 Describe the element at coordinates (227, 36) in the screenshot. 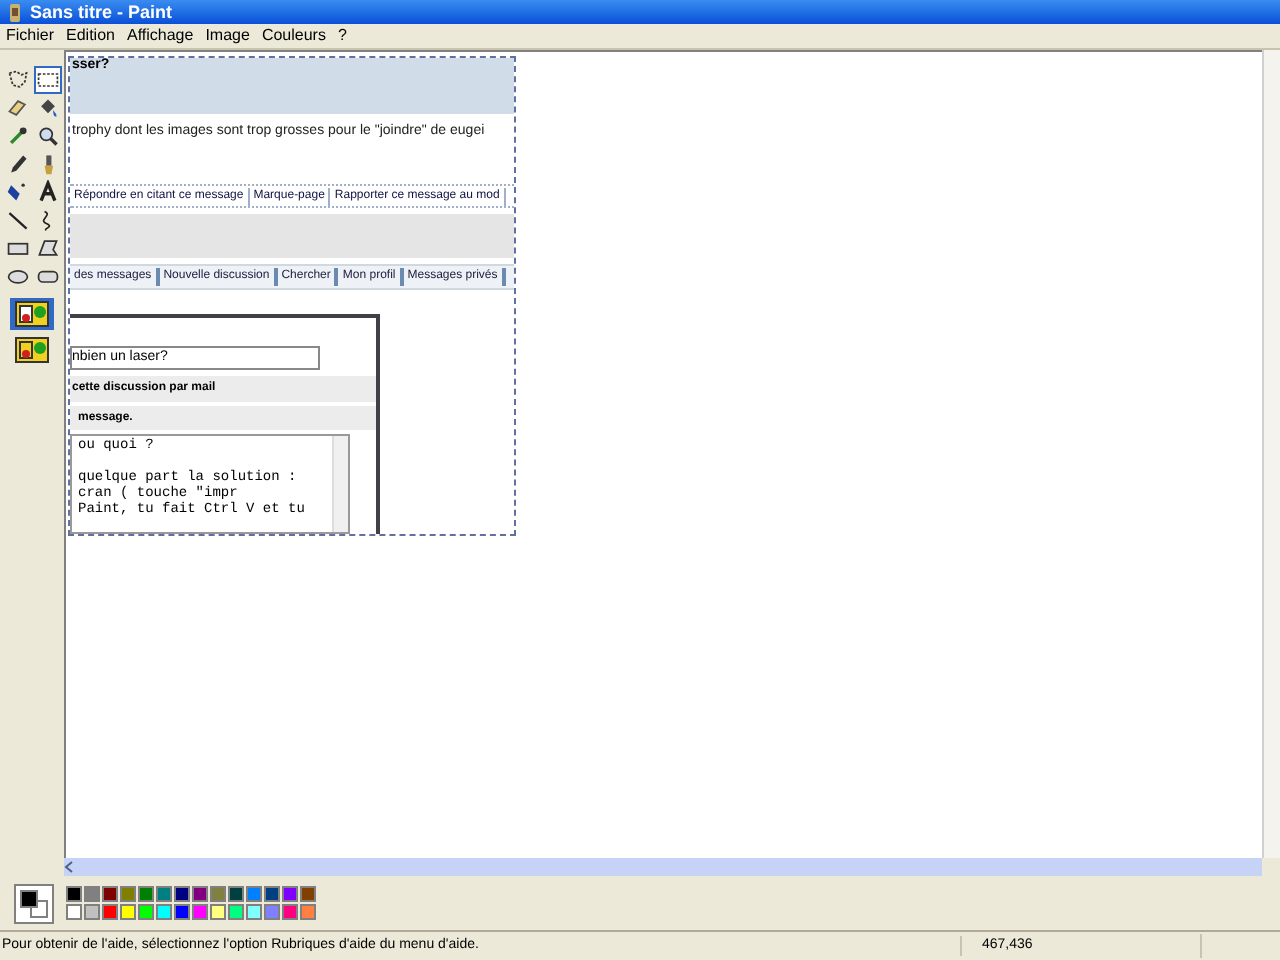

I see `menu-item: Image` at that location.